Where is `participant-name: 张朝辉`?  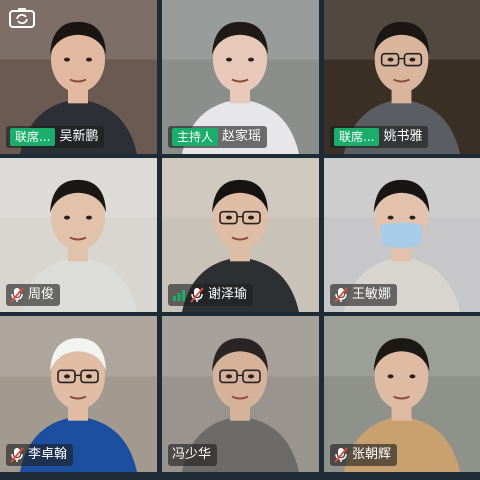 participant-name: 张朝辉 is located at coordinates (372, 454).